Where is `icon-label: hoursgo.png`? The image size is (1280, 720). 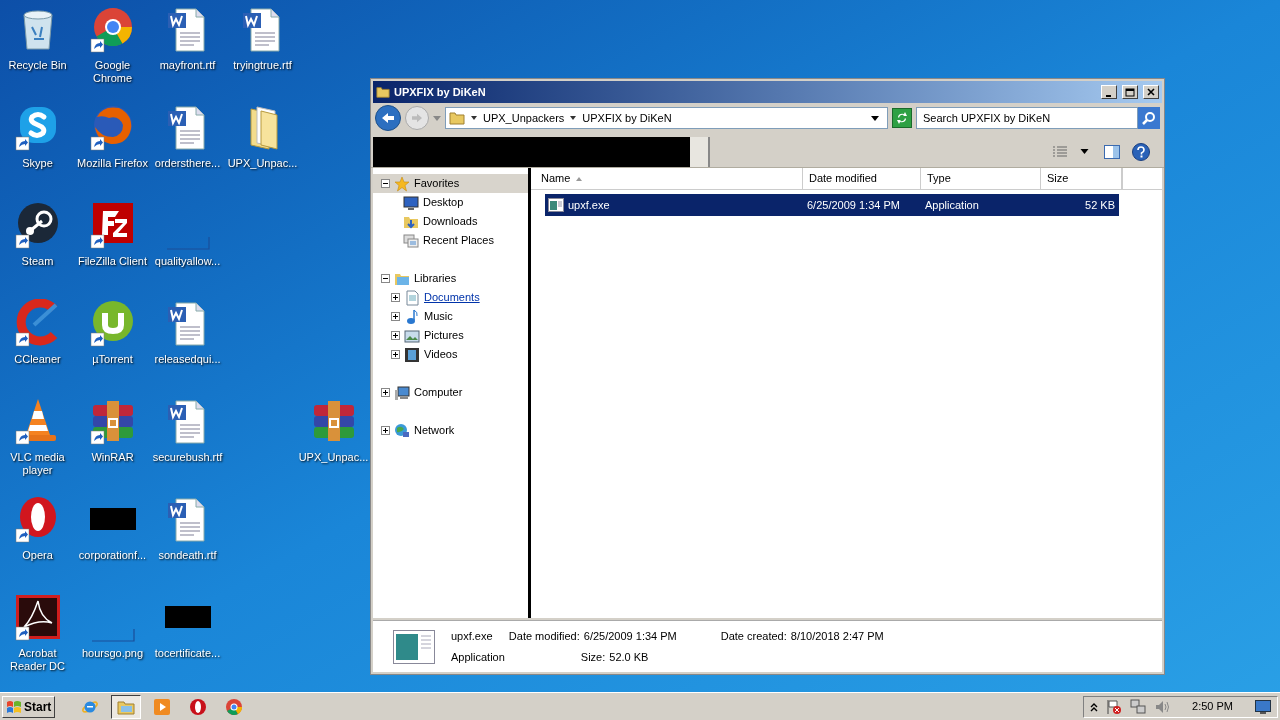 icon-label: hoursgo.png is located at coordinates (112, 653).